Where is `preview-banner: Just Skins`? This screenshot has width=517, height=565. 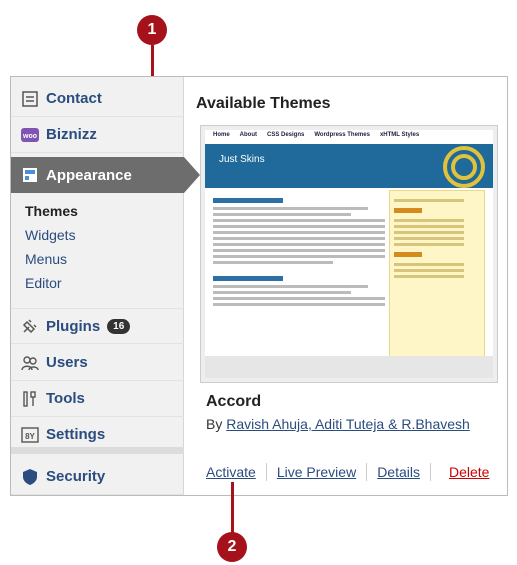 preview-banner: Just Skins is located at coordinates (349, 166).